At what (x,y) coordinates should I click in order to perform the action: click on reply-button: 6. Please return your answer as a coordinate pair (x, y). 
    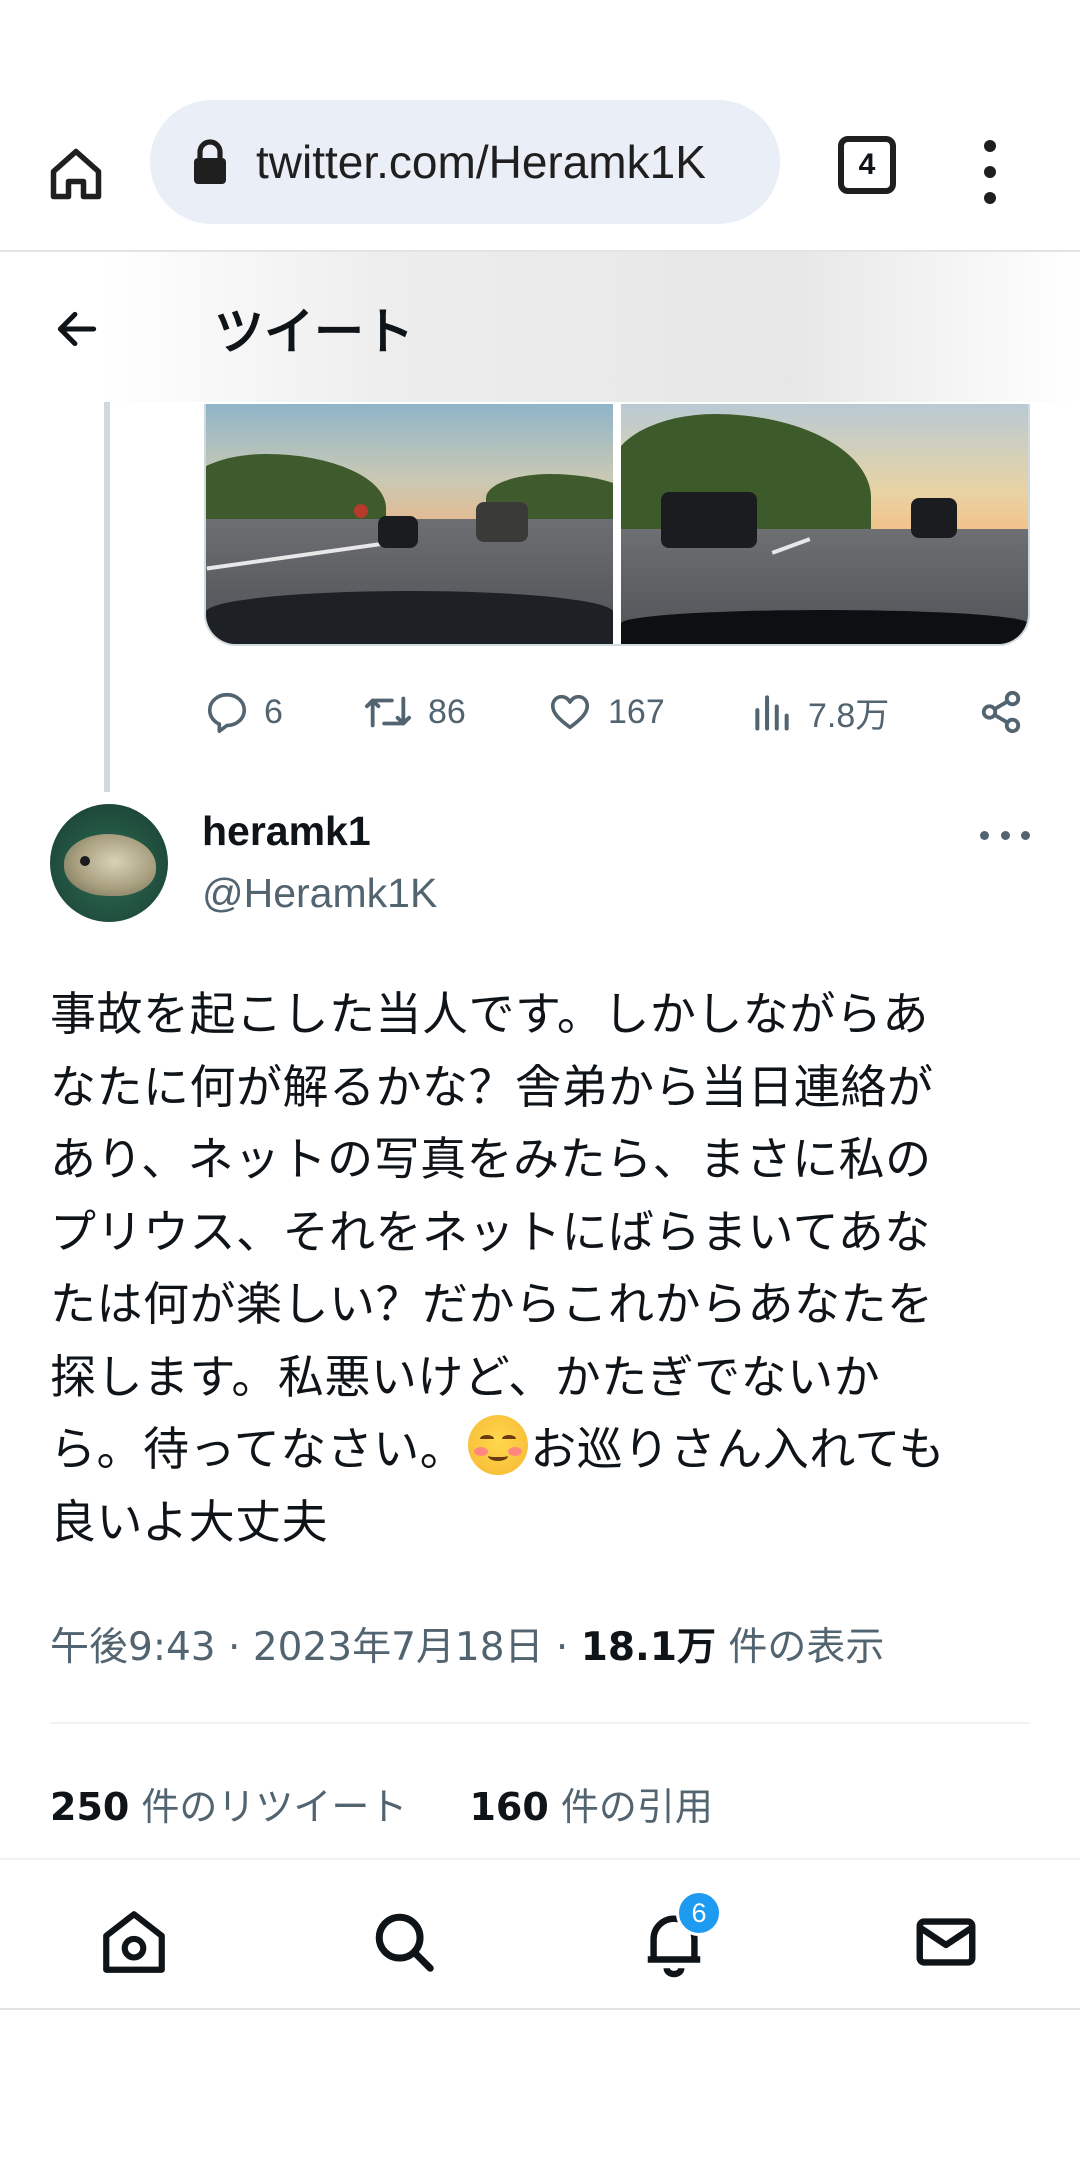
    Looking at the image, I should click on (243, 712).